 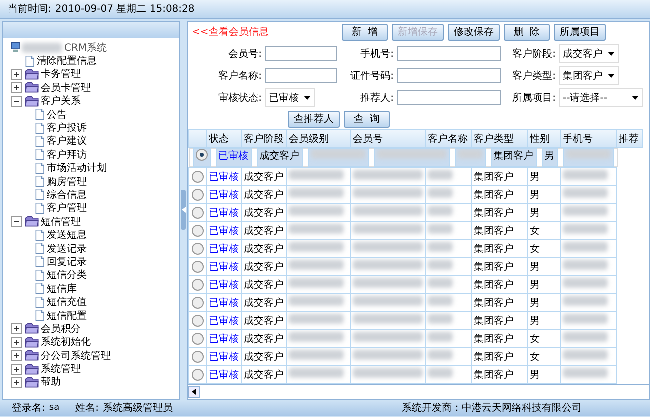 What do you see at coordinates (290, 97) in the screenshot?
I see `dropdown: 已审核` at bounding box center [290, 97].